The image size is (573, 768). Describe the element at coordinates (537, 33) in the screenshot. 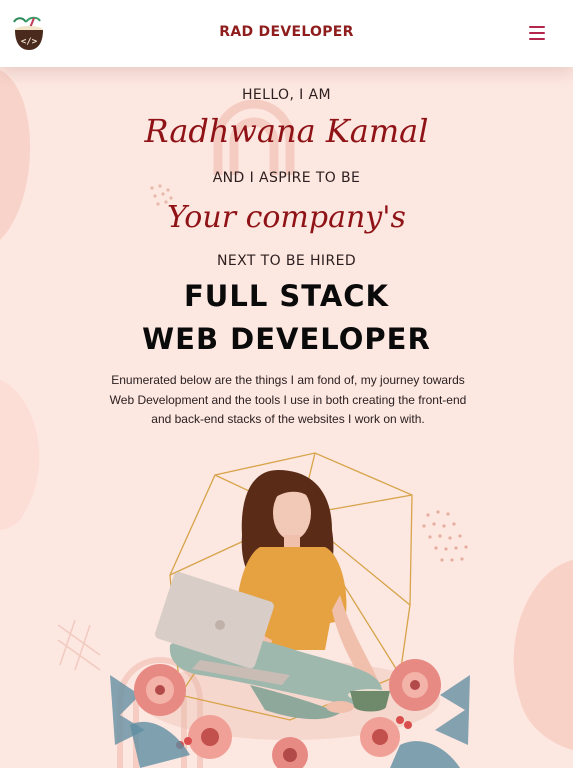

I see `hamburger-menu-icon` at that location.